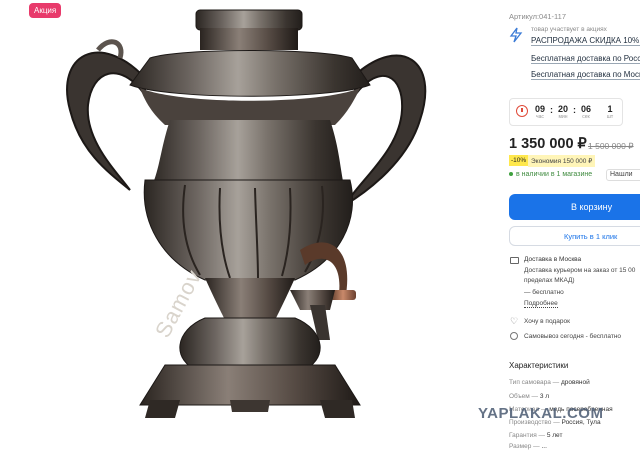  Describe the element at coordinates (585, 75) in the screenshot. I see `promo-link-moscow: Бесплатная доставка по Моск` at that location.